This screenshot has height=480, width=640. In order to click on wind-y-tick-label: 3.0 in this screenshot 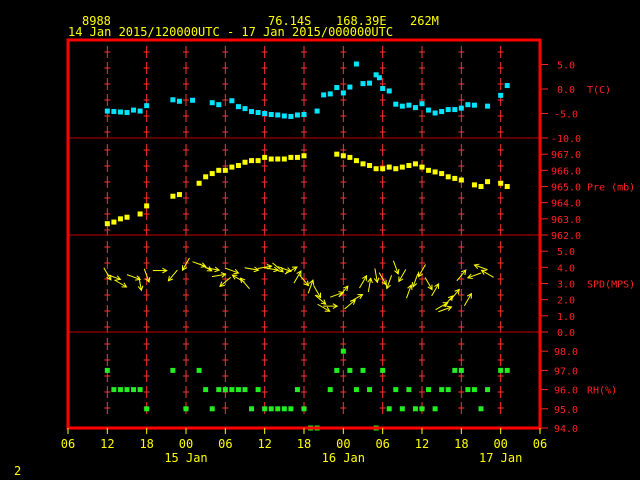, I will do `click(566, 285)`.